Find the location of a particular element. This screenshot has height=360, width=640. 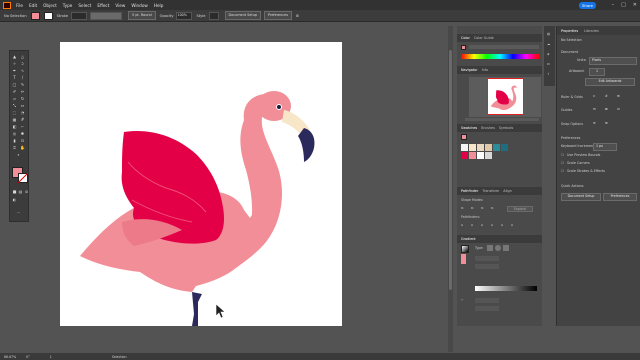

tab-transform: Transform is located at coordinates (490, 191).